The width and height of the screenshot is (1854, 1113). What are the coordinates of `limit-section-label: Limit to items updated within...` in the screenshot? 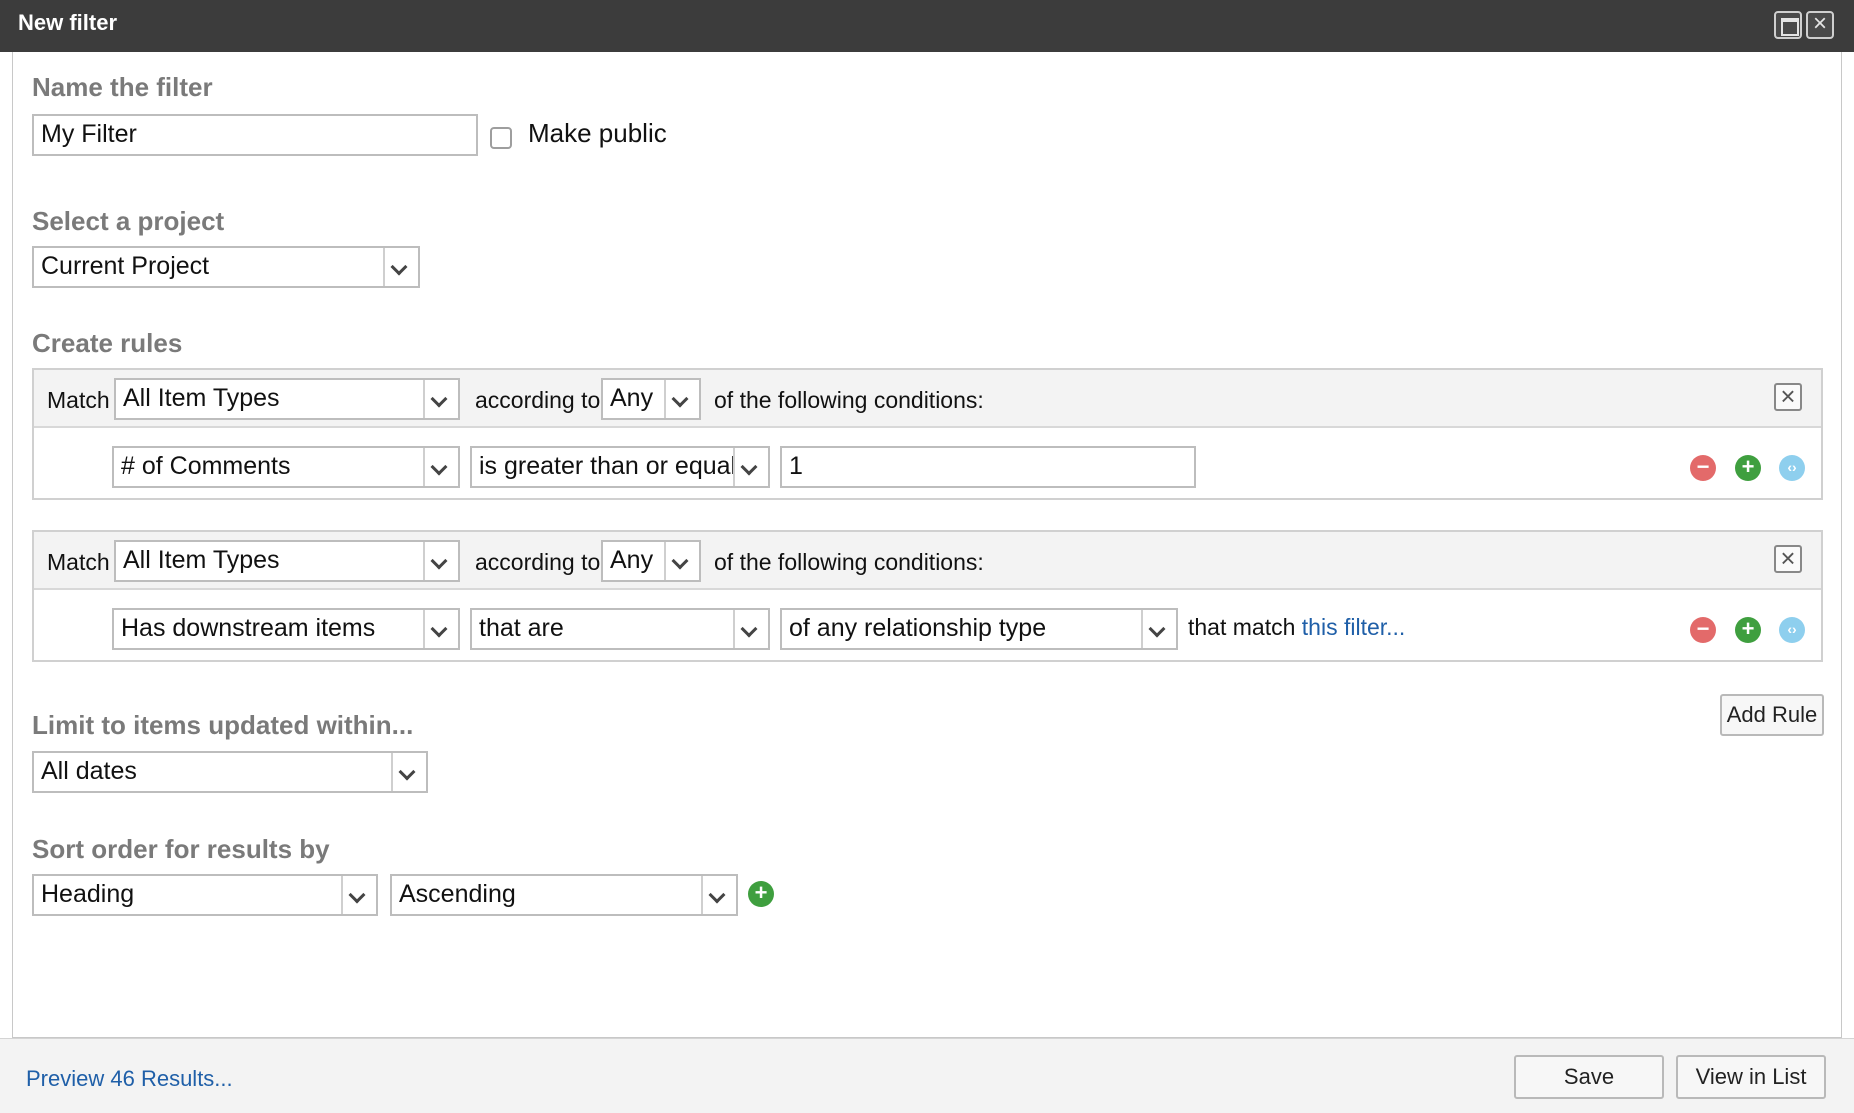 It's located at (223, 725).